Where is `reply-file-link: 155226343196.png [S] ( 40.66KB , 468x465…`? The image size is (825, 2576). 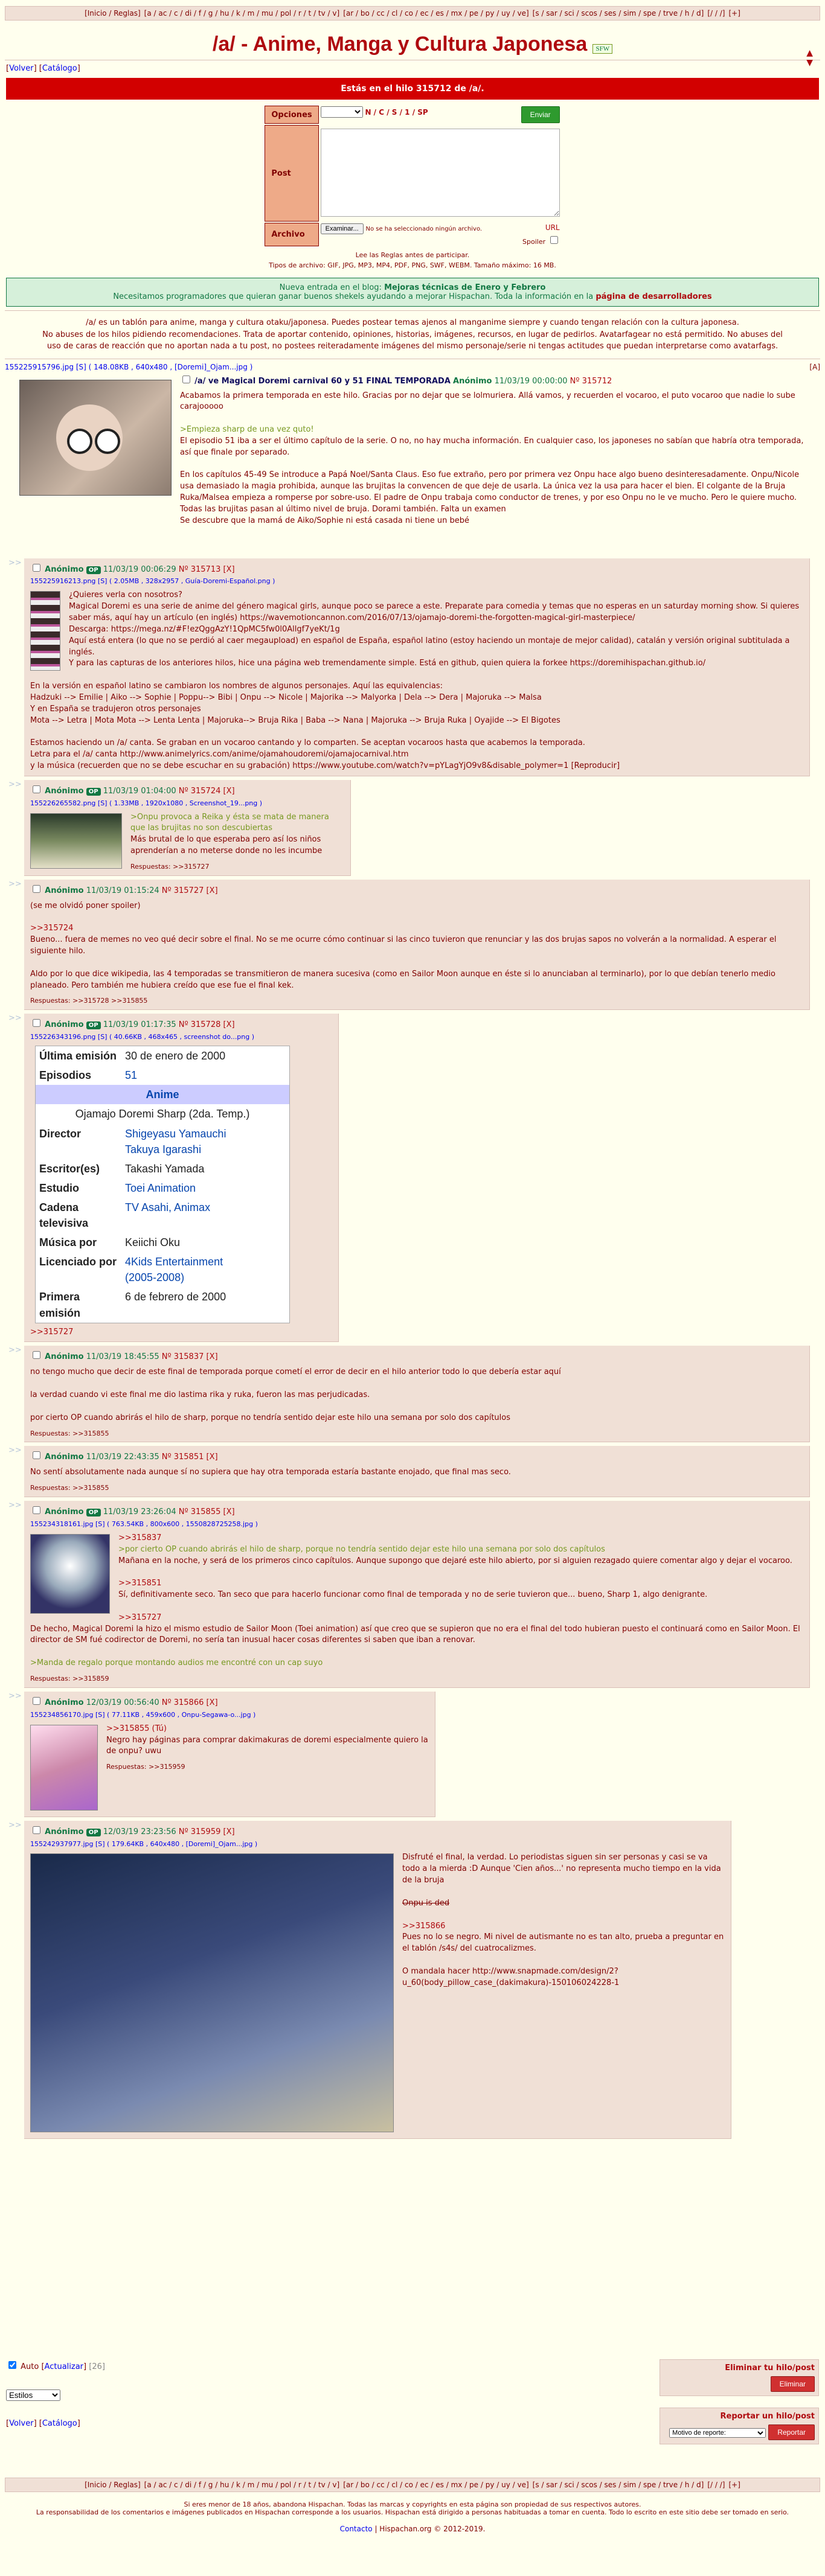 reply-file-link: 155226343196.png [S] ( 40.66KB , 468x465… is located at coordinates (142, 1037).